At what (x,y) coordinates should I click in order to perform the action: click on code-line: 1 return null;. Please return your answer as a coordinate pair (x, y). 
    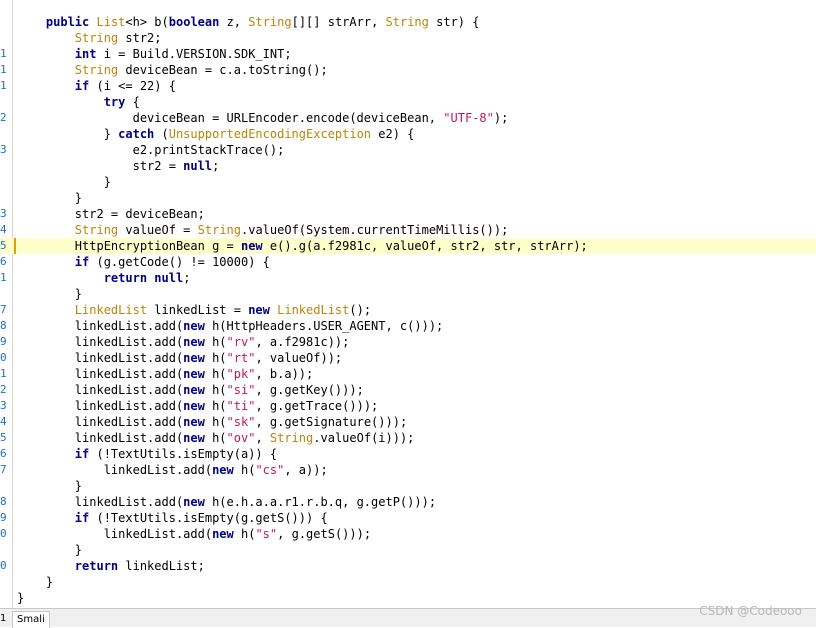
    Looking at the image, I should click on (408, 278).